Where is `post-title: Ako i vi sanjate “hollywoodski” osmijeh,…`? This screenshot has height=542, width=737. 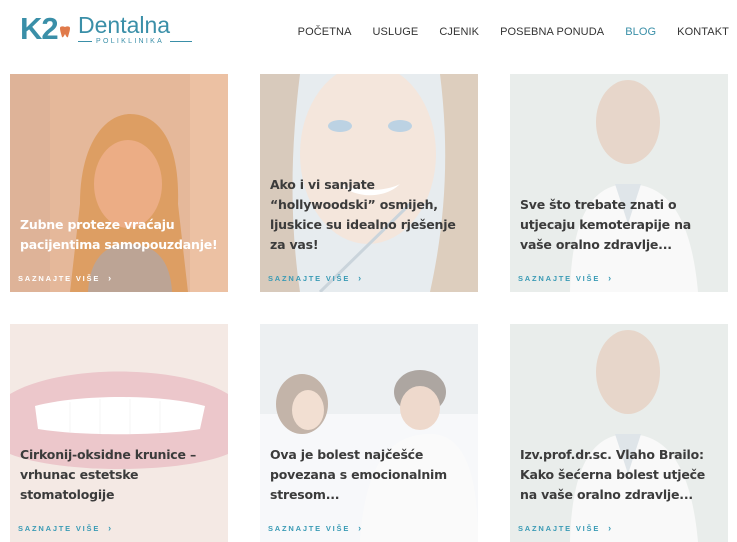 post-title: Ako i vi sanjate “hollywoodski” osmijeh,… is located at coordinates (371, 215).